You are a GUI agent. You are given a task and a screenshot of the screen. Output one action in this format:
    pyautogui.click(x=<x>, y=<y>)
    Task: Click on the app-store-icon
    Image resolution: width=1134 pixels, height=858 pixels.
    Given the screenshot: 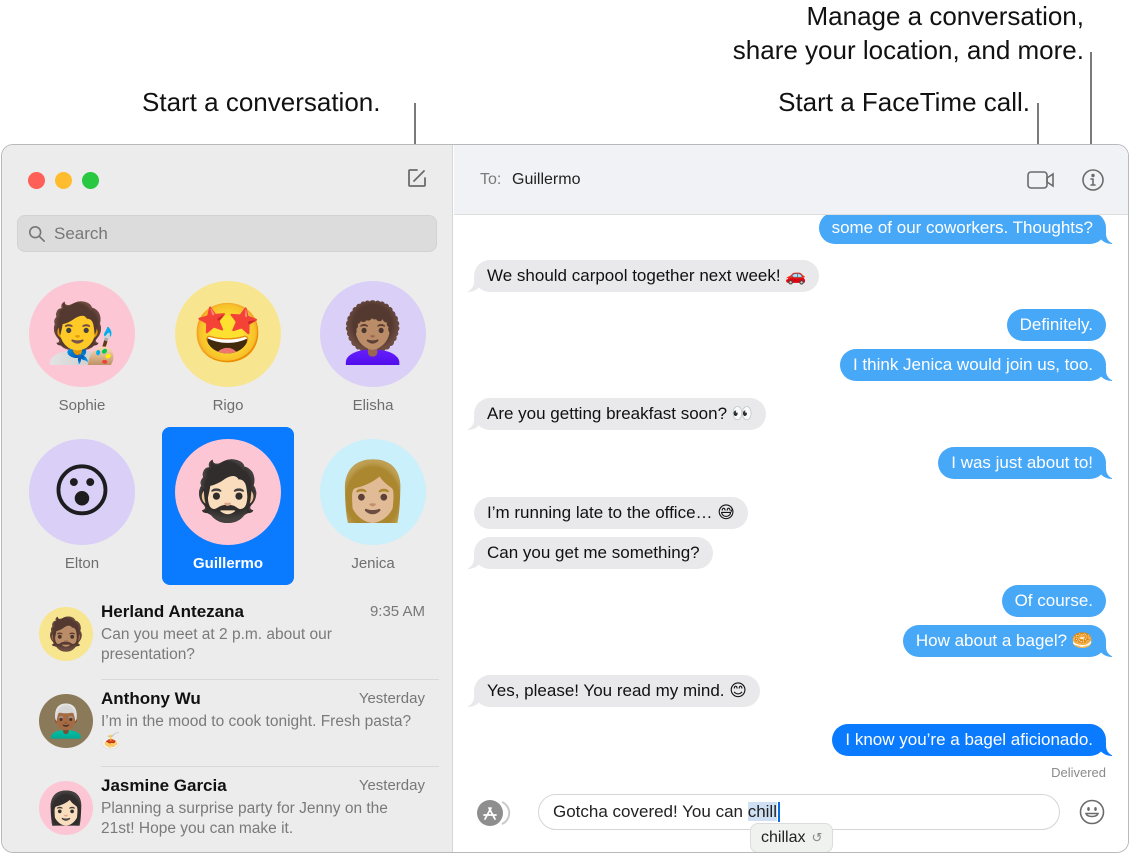 What is the action you would take?
    pyautogui.click(x=494, y=813)
    